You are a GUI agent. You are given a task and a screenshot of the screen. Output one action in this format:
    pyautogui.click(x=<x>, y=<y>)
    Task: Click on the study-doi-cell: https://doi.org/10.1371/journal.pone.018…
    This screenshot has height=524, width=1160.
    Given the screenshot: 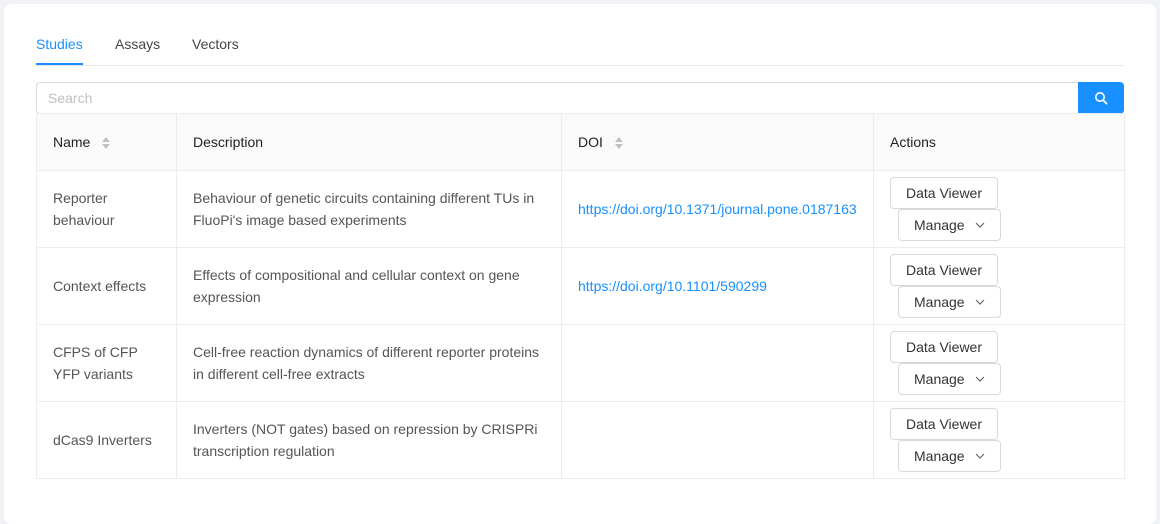 What is the action you would take?
    pyautogui.click(x=717, y=209)
    